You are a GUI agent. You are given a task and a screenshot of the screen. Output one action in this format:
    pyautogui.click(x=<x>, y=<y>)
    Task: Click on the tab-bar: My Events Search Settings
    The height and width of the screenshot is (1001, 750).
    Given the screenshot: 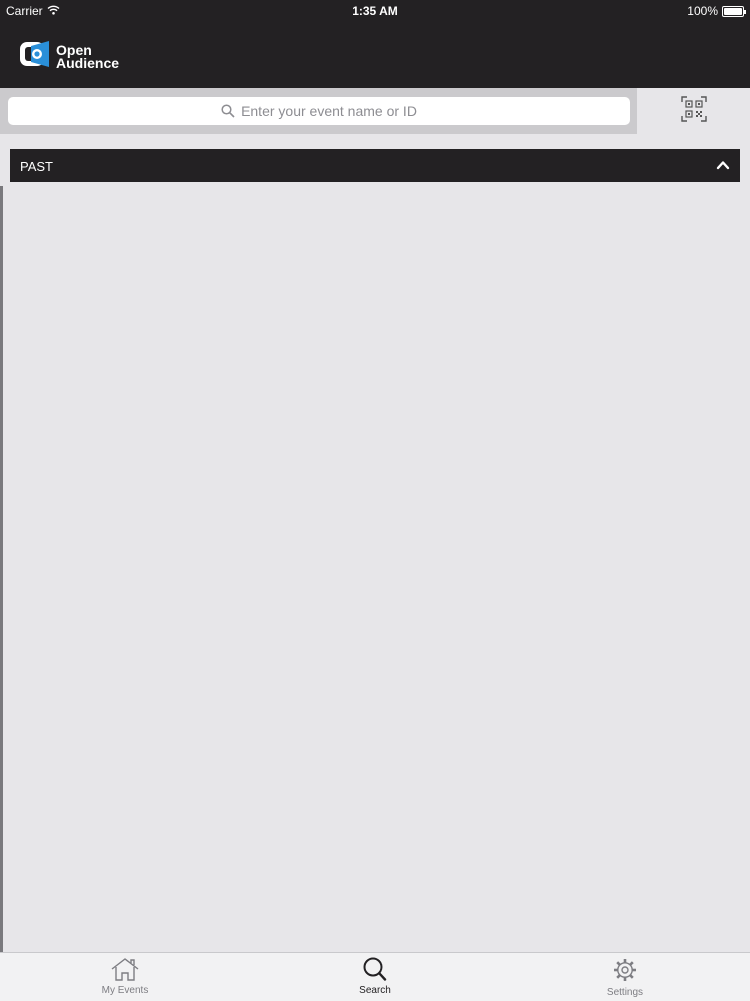 What is the action you would take?
    pyautogui.click(x=375, y=976)
    